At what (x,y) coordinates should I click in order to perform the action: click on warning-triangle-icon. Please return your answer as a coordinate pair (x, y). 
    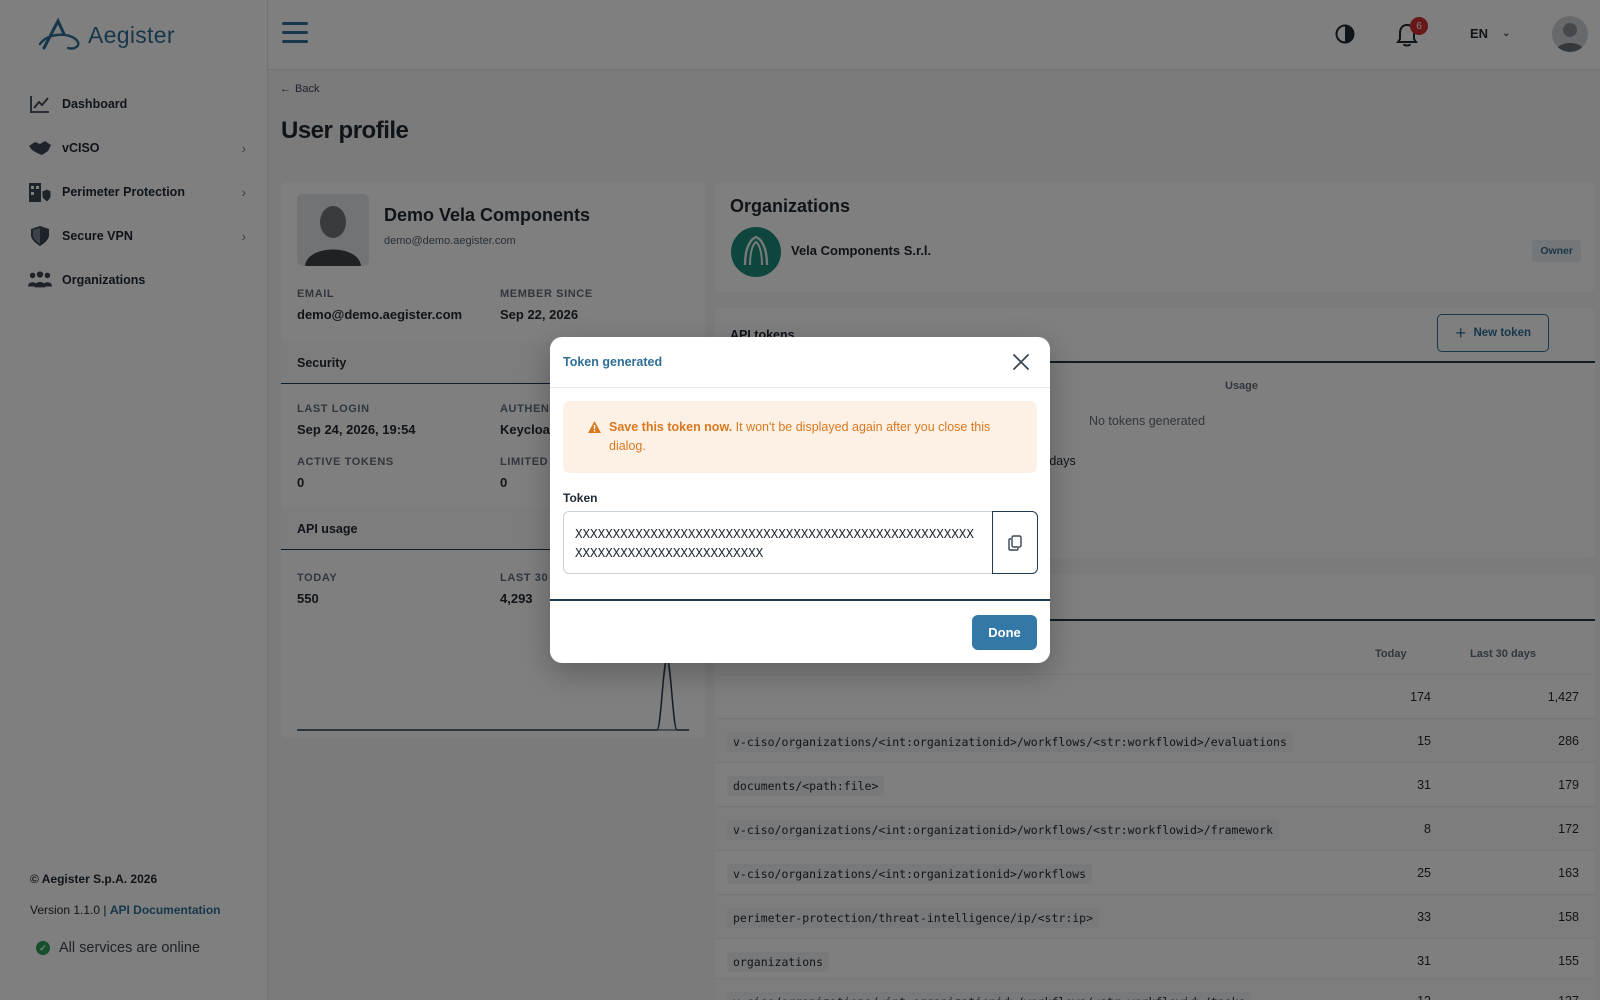
    Looking at the image, I should click on (594, 429).